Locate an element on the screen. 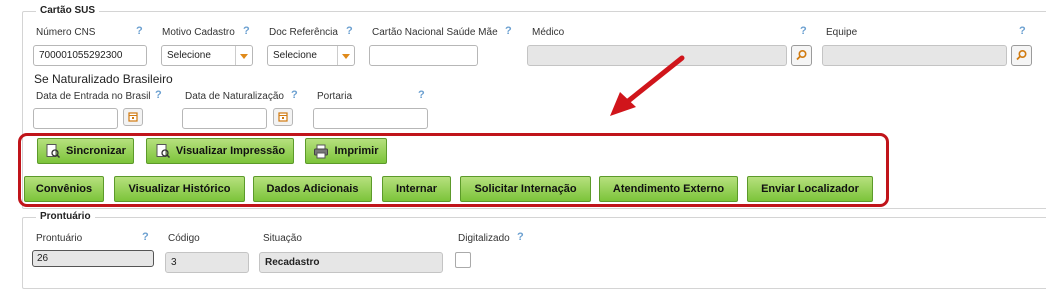 Image resolution: width=1046 pixels, height=289 pixels. equipe-input is located at coordinates (914, 55).